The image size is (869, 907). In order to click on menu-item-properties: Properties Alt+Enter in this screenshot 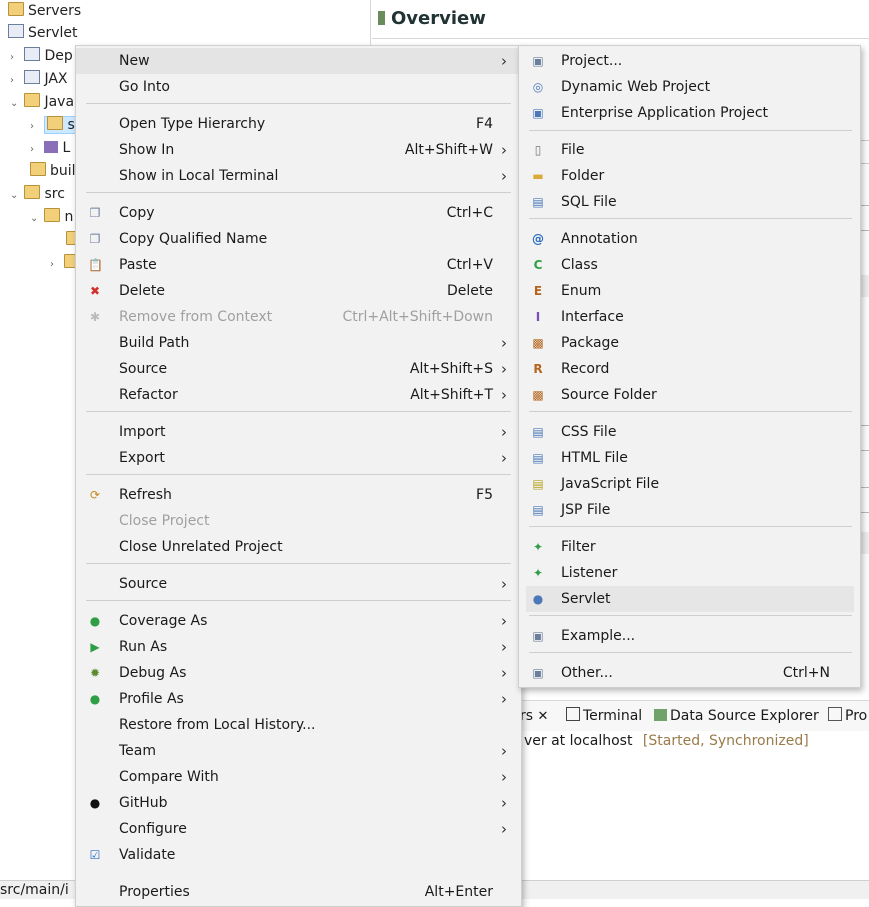, I will do `click(298, 892)`.